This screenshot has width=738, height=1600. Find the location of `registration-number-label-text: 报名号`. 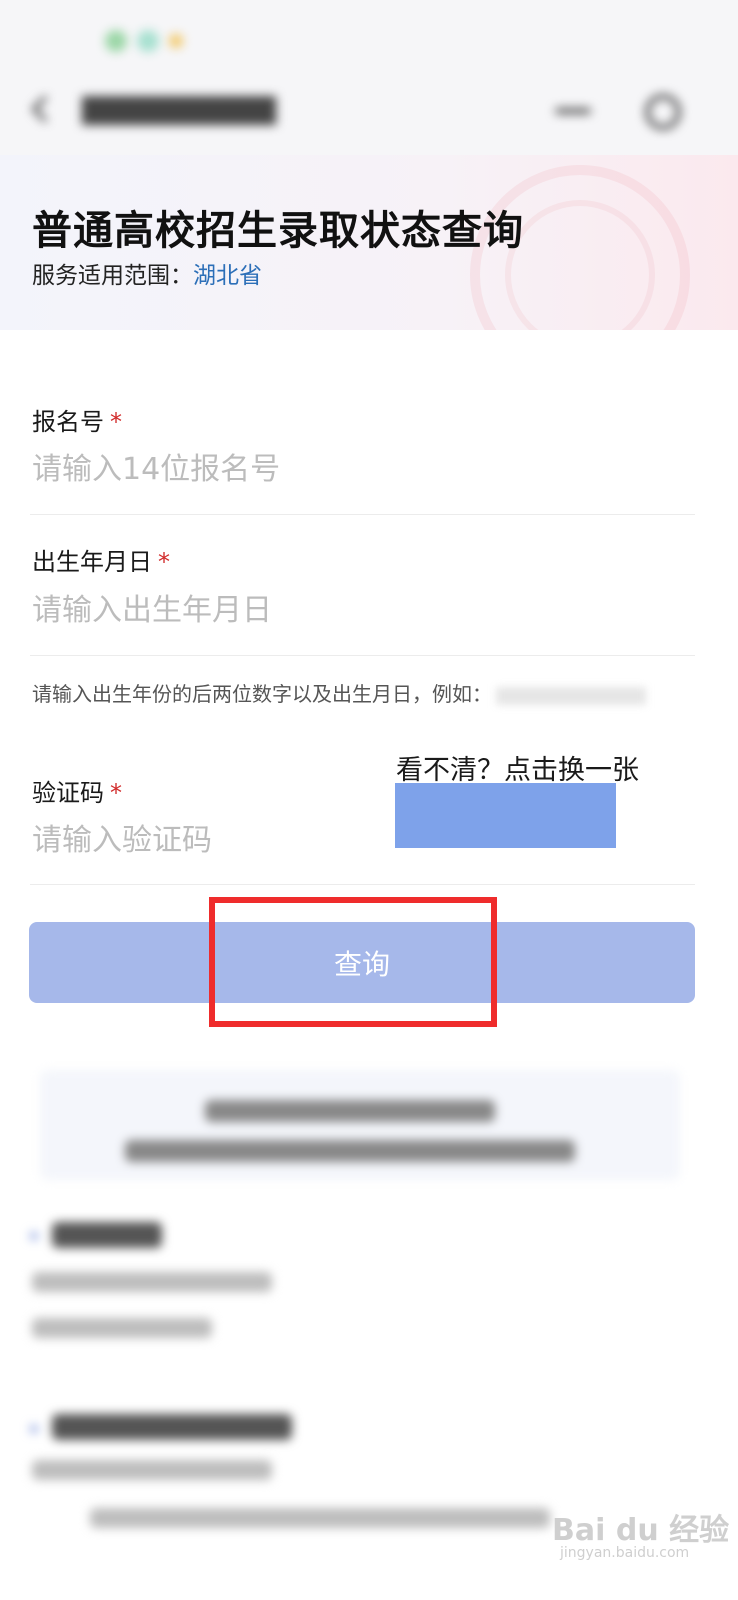

registration-number-label-text: 报名号 is located at coordinates (68, 422).